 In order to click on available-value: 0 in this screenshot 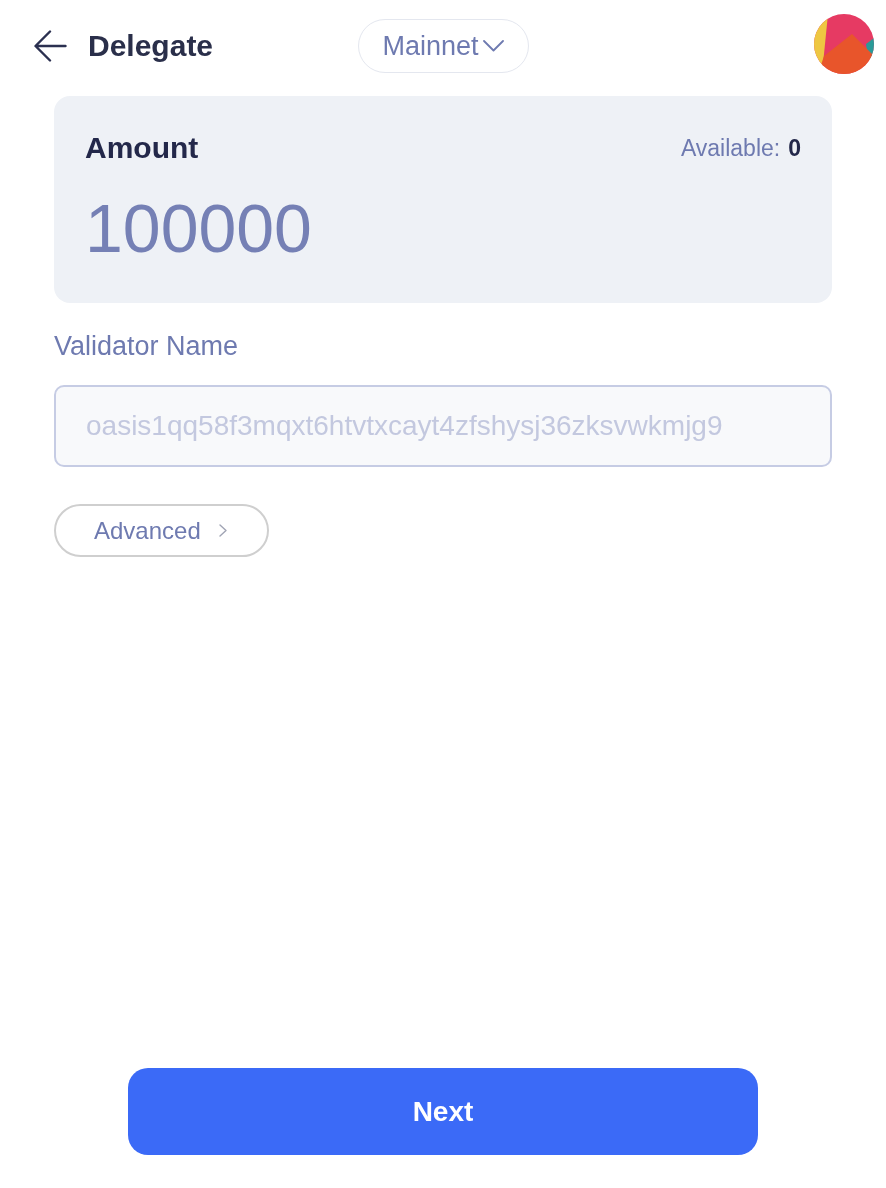, I will do `click(794, 148)`.